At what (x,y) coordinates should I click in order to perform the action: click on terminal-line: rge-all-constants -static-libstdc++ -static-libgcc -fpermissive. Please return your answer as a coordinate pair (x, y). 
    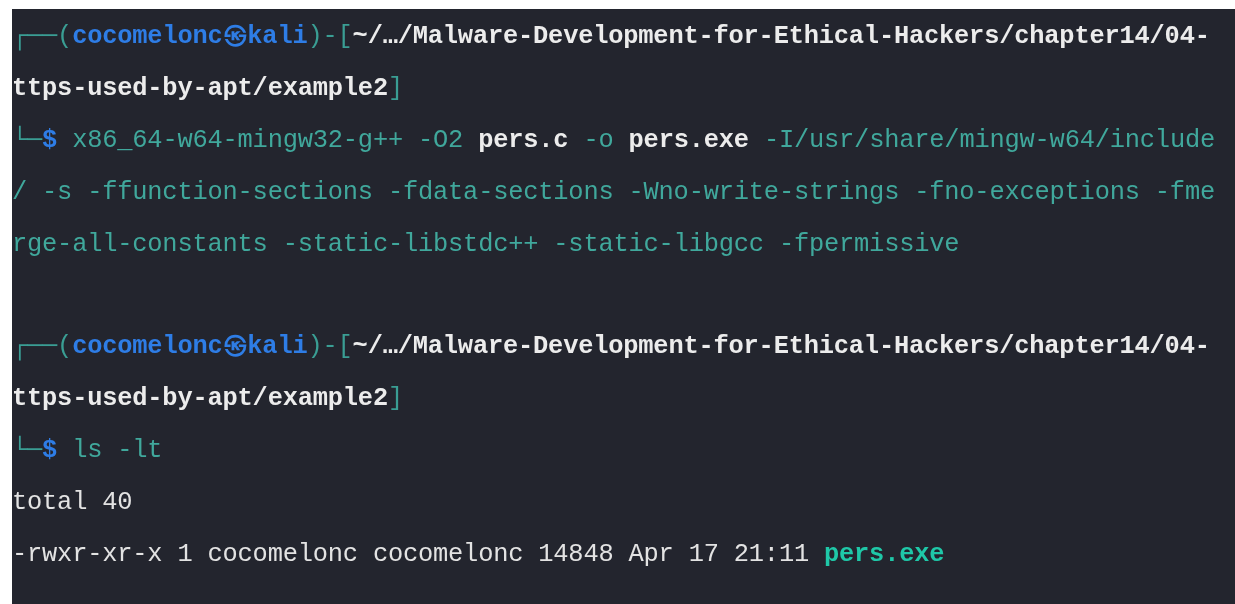
    Looking at the image, I should click on (486, 245).